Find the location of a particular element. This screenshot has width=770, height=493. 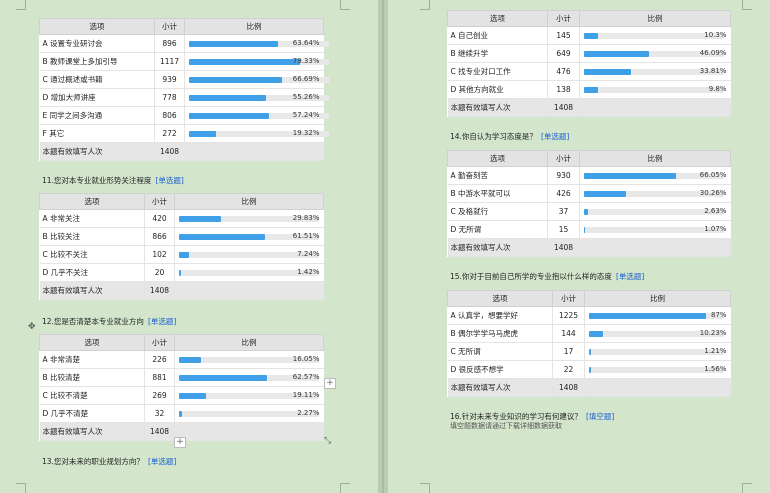

ratio-percent: 61.51% is located at coordinates (306, 236).